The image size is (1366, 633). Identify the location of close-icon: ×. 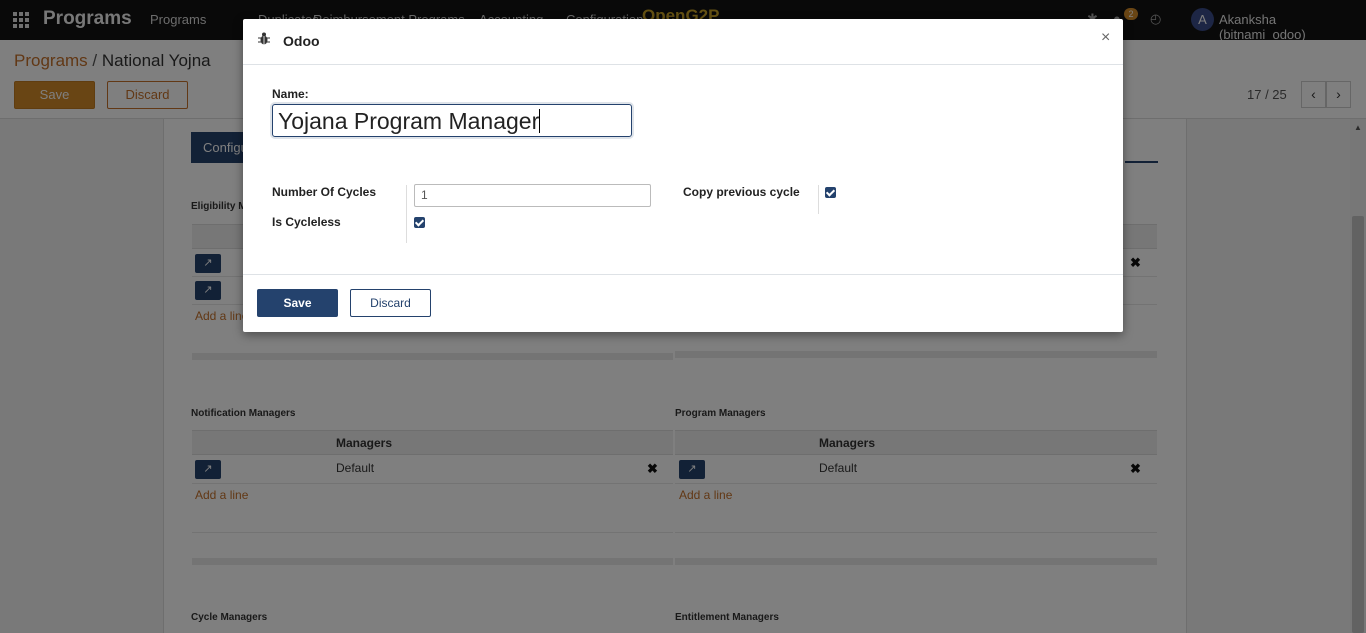
(1105, 38).